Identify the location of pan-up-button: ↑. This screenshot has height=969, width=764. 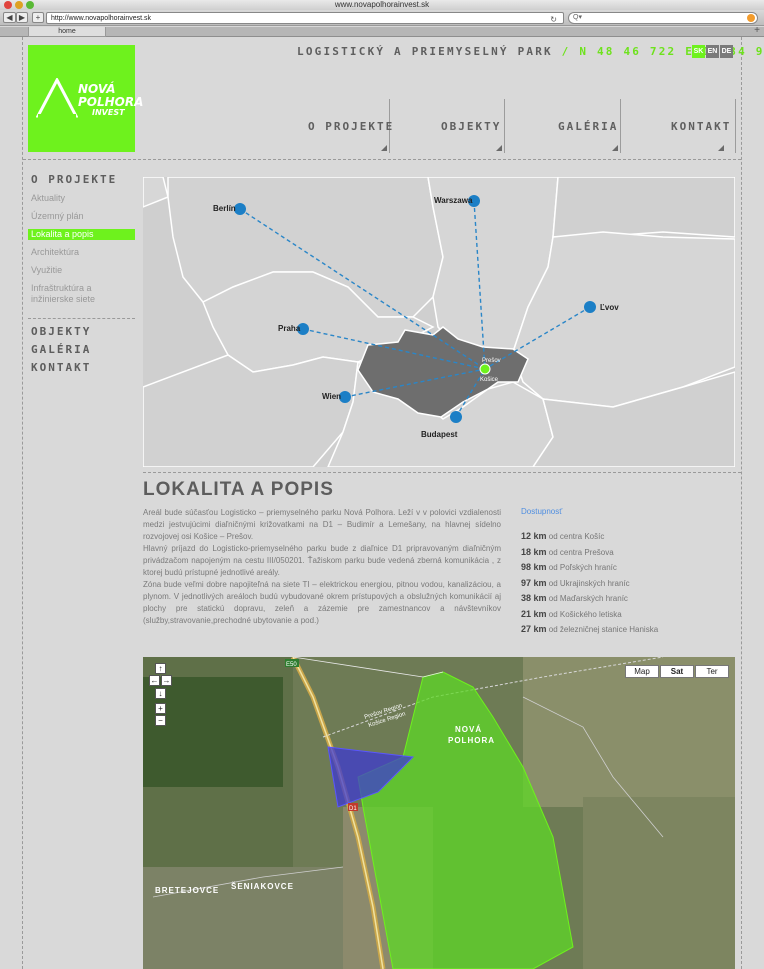
(160, 668).